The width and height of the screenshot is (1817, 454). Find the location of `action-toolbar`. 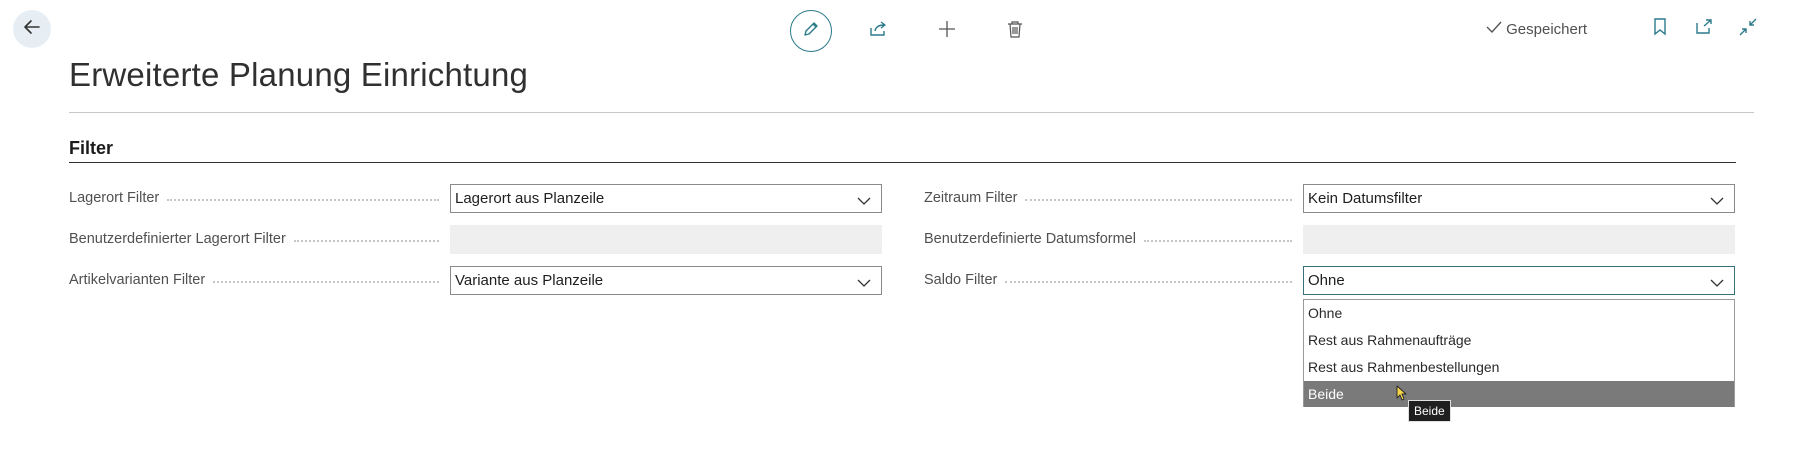

action-toolbar is located at coordinates (913, 31).